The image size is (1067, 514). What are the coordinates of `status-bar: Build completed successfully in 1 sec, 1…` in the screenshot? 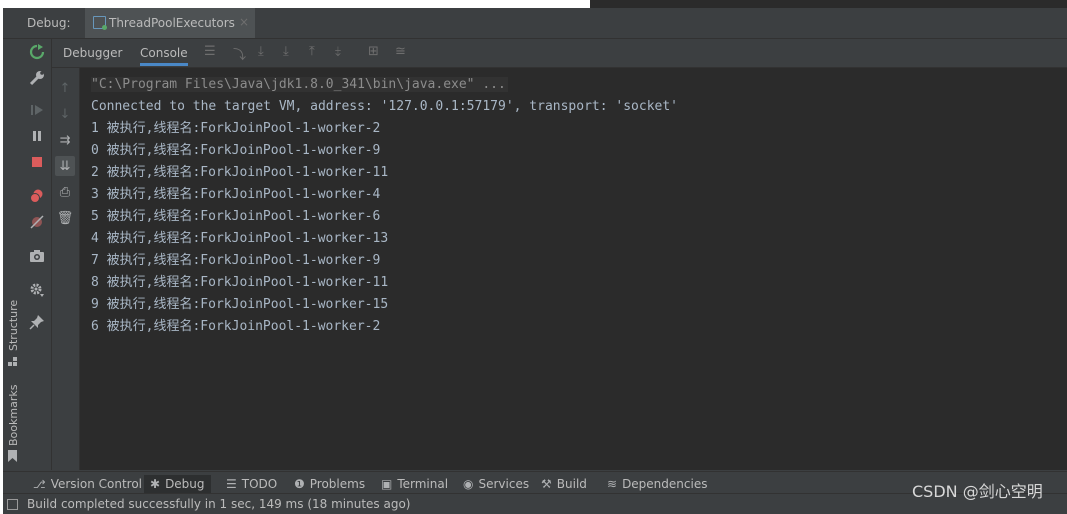 It's located at (535, 503).